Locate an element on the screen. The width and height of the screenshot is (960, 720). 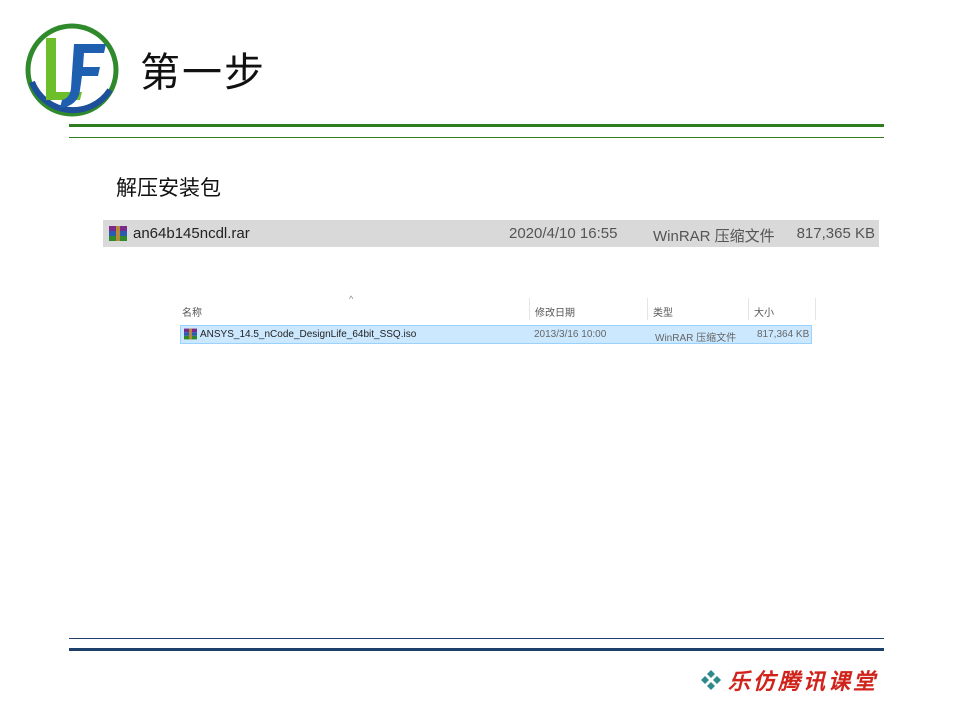
archive-file-size: 817,365 KB is located at coordinates (835, 233).